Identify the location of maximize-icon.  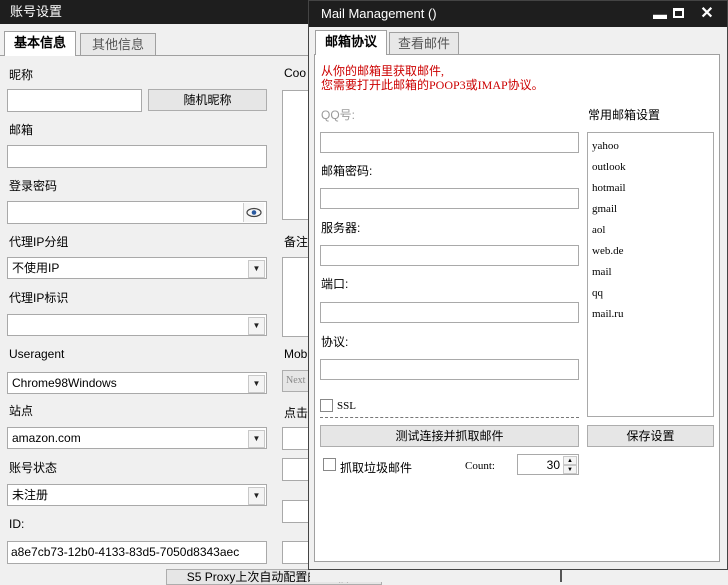
(678, 13).